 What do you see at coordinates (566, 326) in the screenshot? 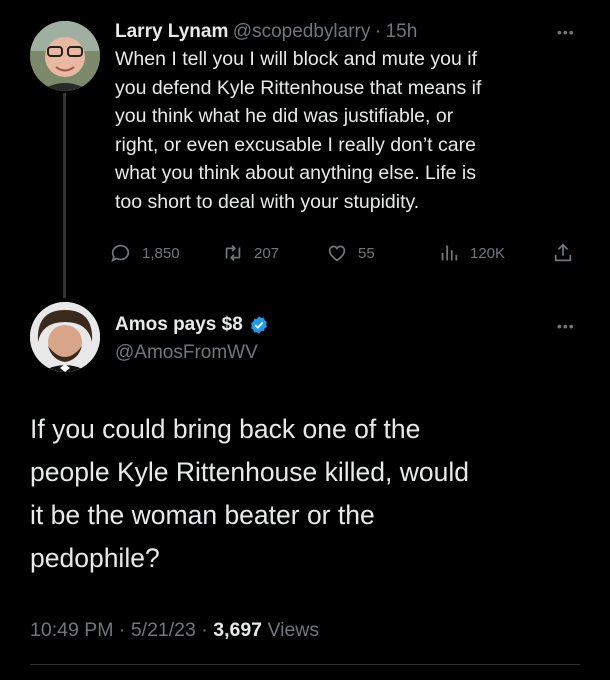
I see `reply-more-icon: •••` at bounding box center [566, 326].